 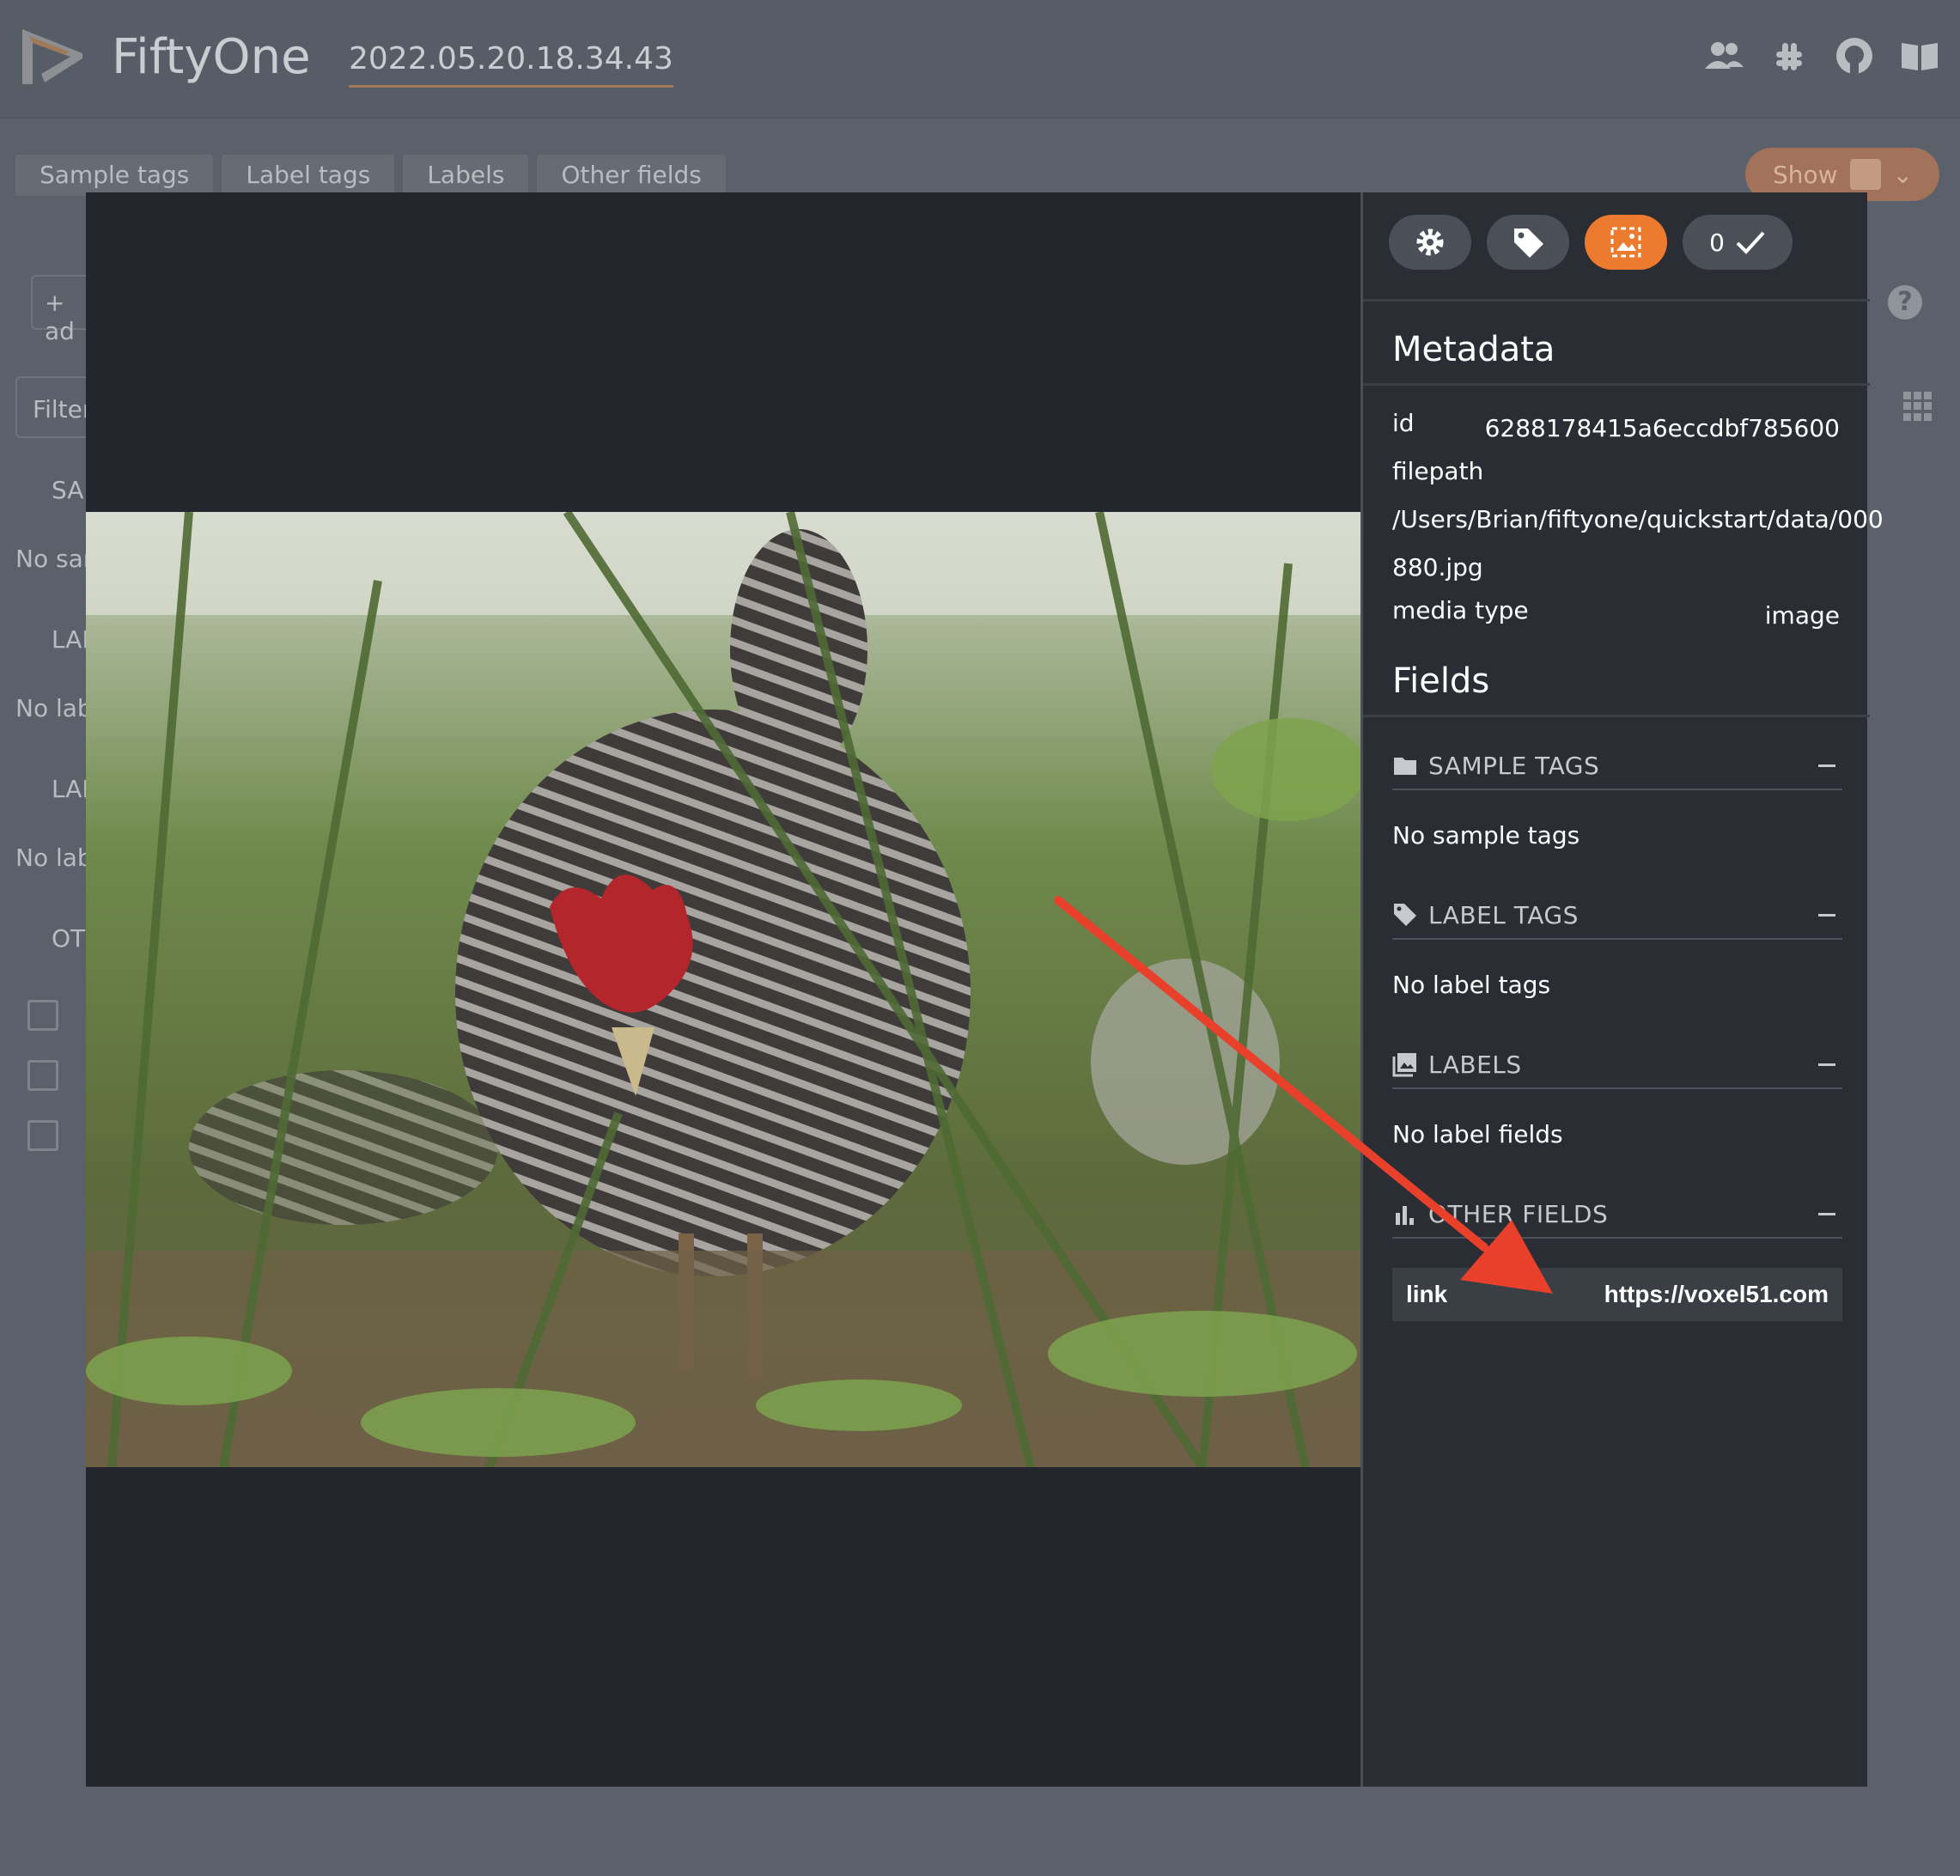 What do you see at coordinates (1514, 765) in the screenshot?
I see `group-sample-tags-label: SAMPLE TAGS` at bounding box center [1514, 765].